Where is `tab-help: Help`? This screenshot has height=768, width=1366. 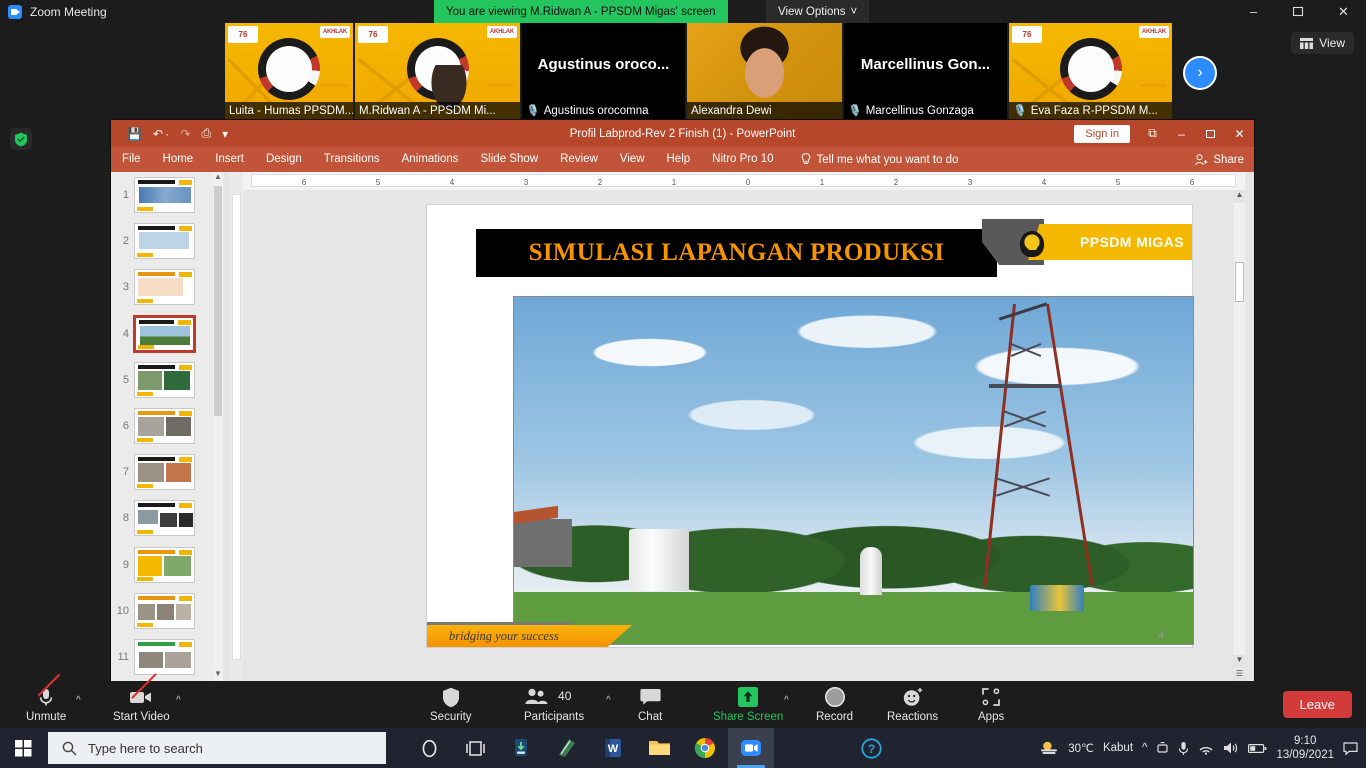
tab-help: Help is located at coordinates (679, 159).